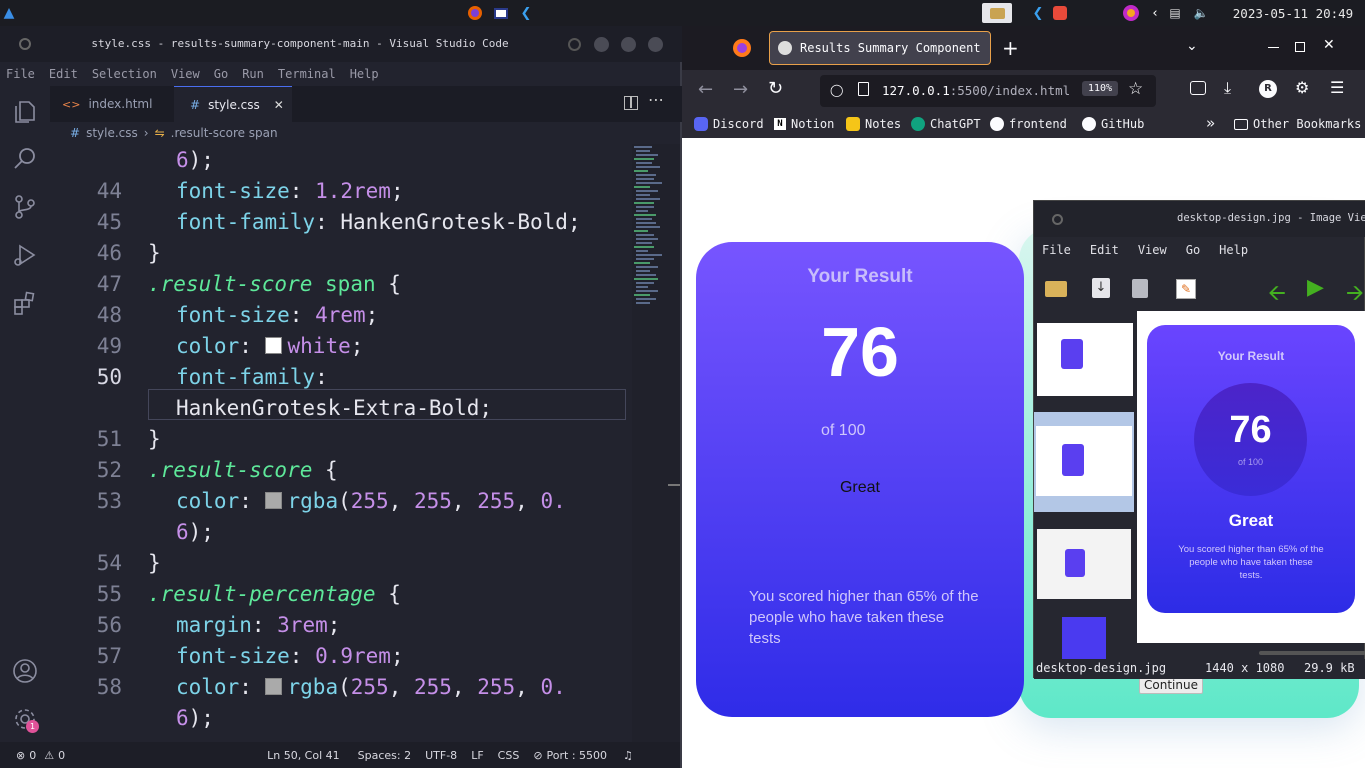 This screenshot has height=768, width=1365. What do you see at coordinates (537, 755) in the screenshot?
I see `port-icon: ⊘` at bounding box center [537, 755].